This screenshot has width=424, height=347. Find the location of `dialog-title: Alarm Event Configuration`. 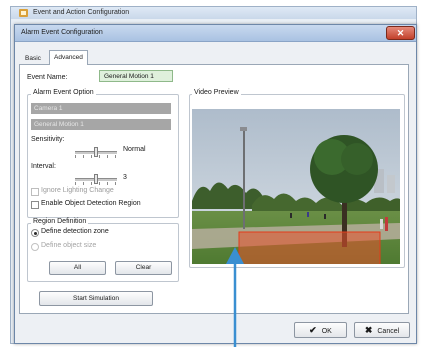

dialog-title: Alarm Event Configuration is located at coordinates (62, 32).